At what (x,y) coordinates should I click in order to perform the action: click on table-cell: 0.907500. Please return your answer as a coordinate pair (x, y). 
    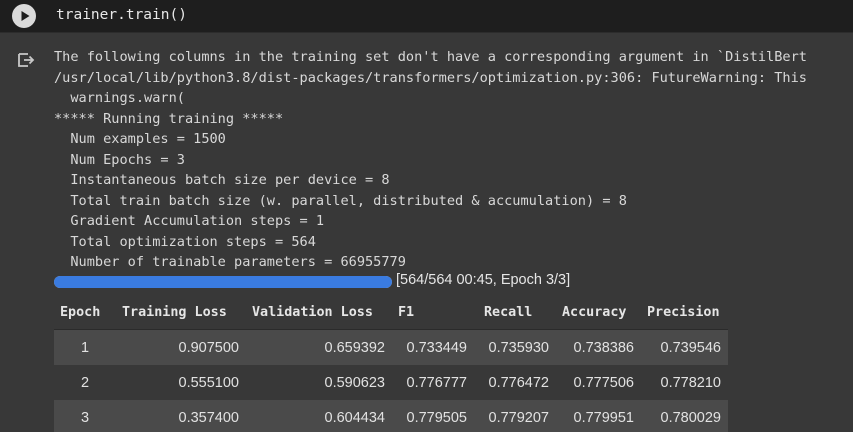
    Looking at the image, I should click on (181, 347).